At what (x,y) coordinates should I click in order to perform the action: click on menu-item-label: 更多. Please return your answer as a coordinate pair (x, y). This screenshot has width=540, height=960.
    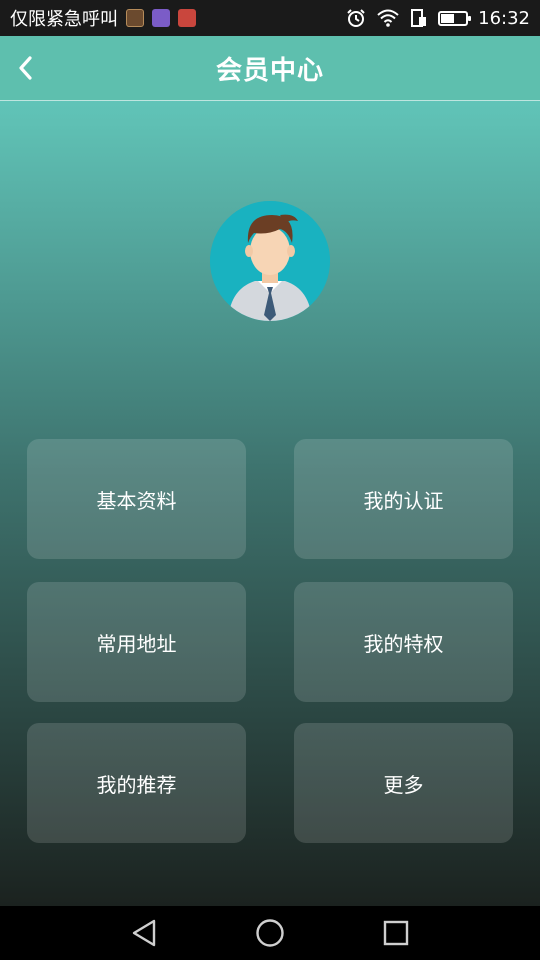
    Looking at the image, I should click on (403, 784).